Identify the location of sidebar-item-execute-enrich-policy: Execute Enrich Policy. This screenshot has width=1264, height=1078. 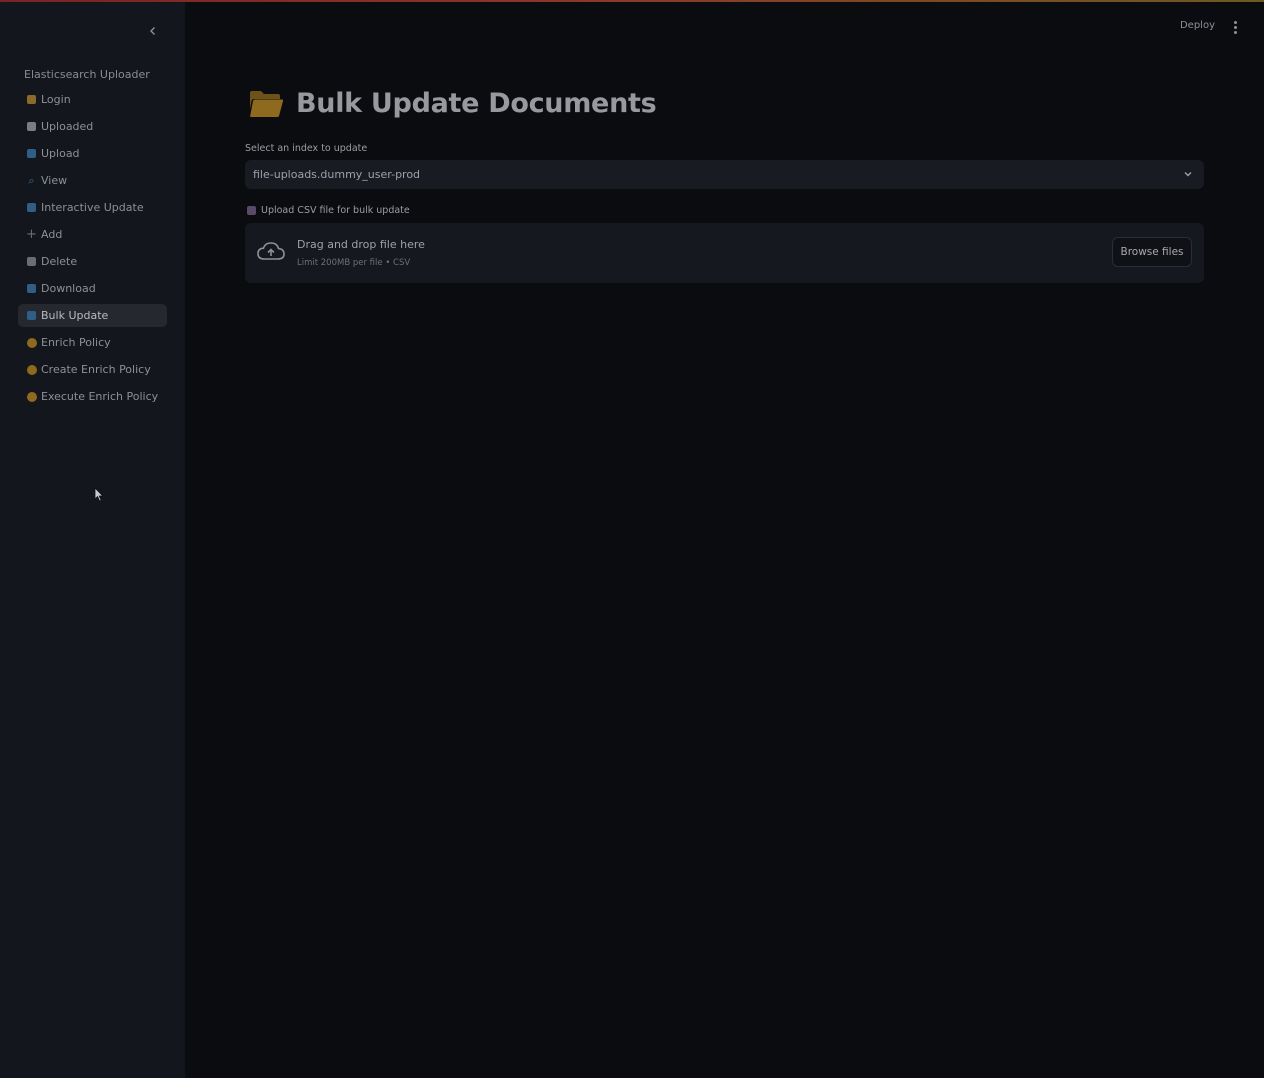
(92, 396).